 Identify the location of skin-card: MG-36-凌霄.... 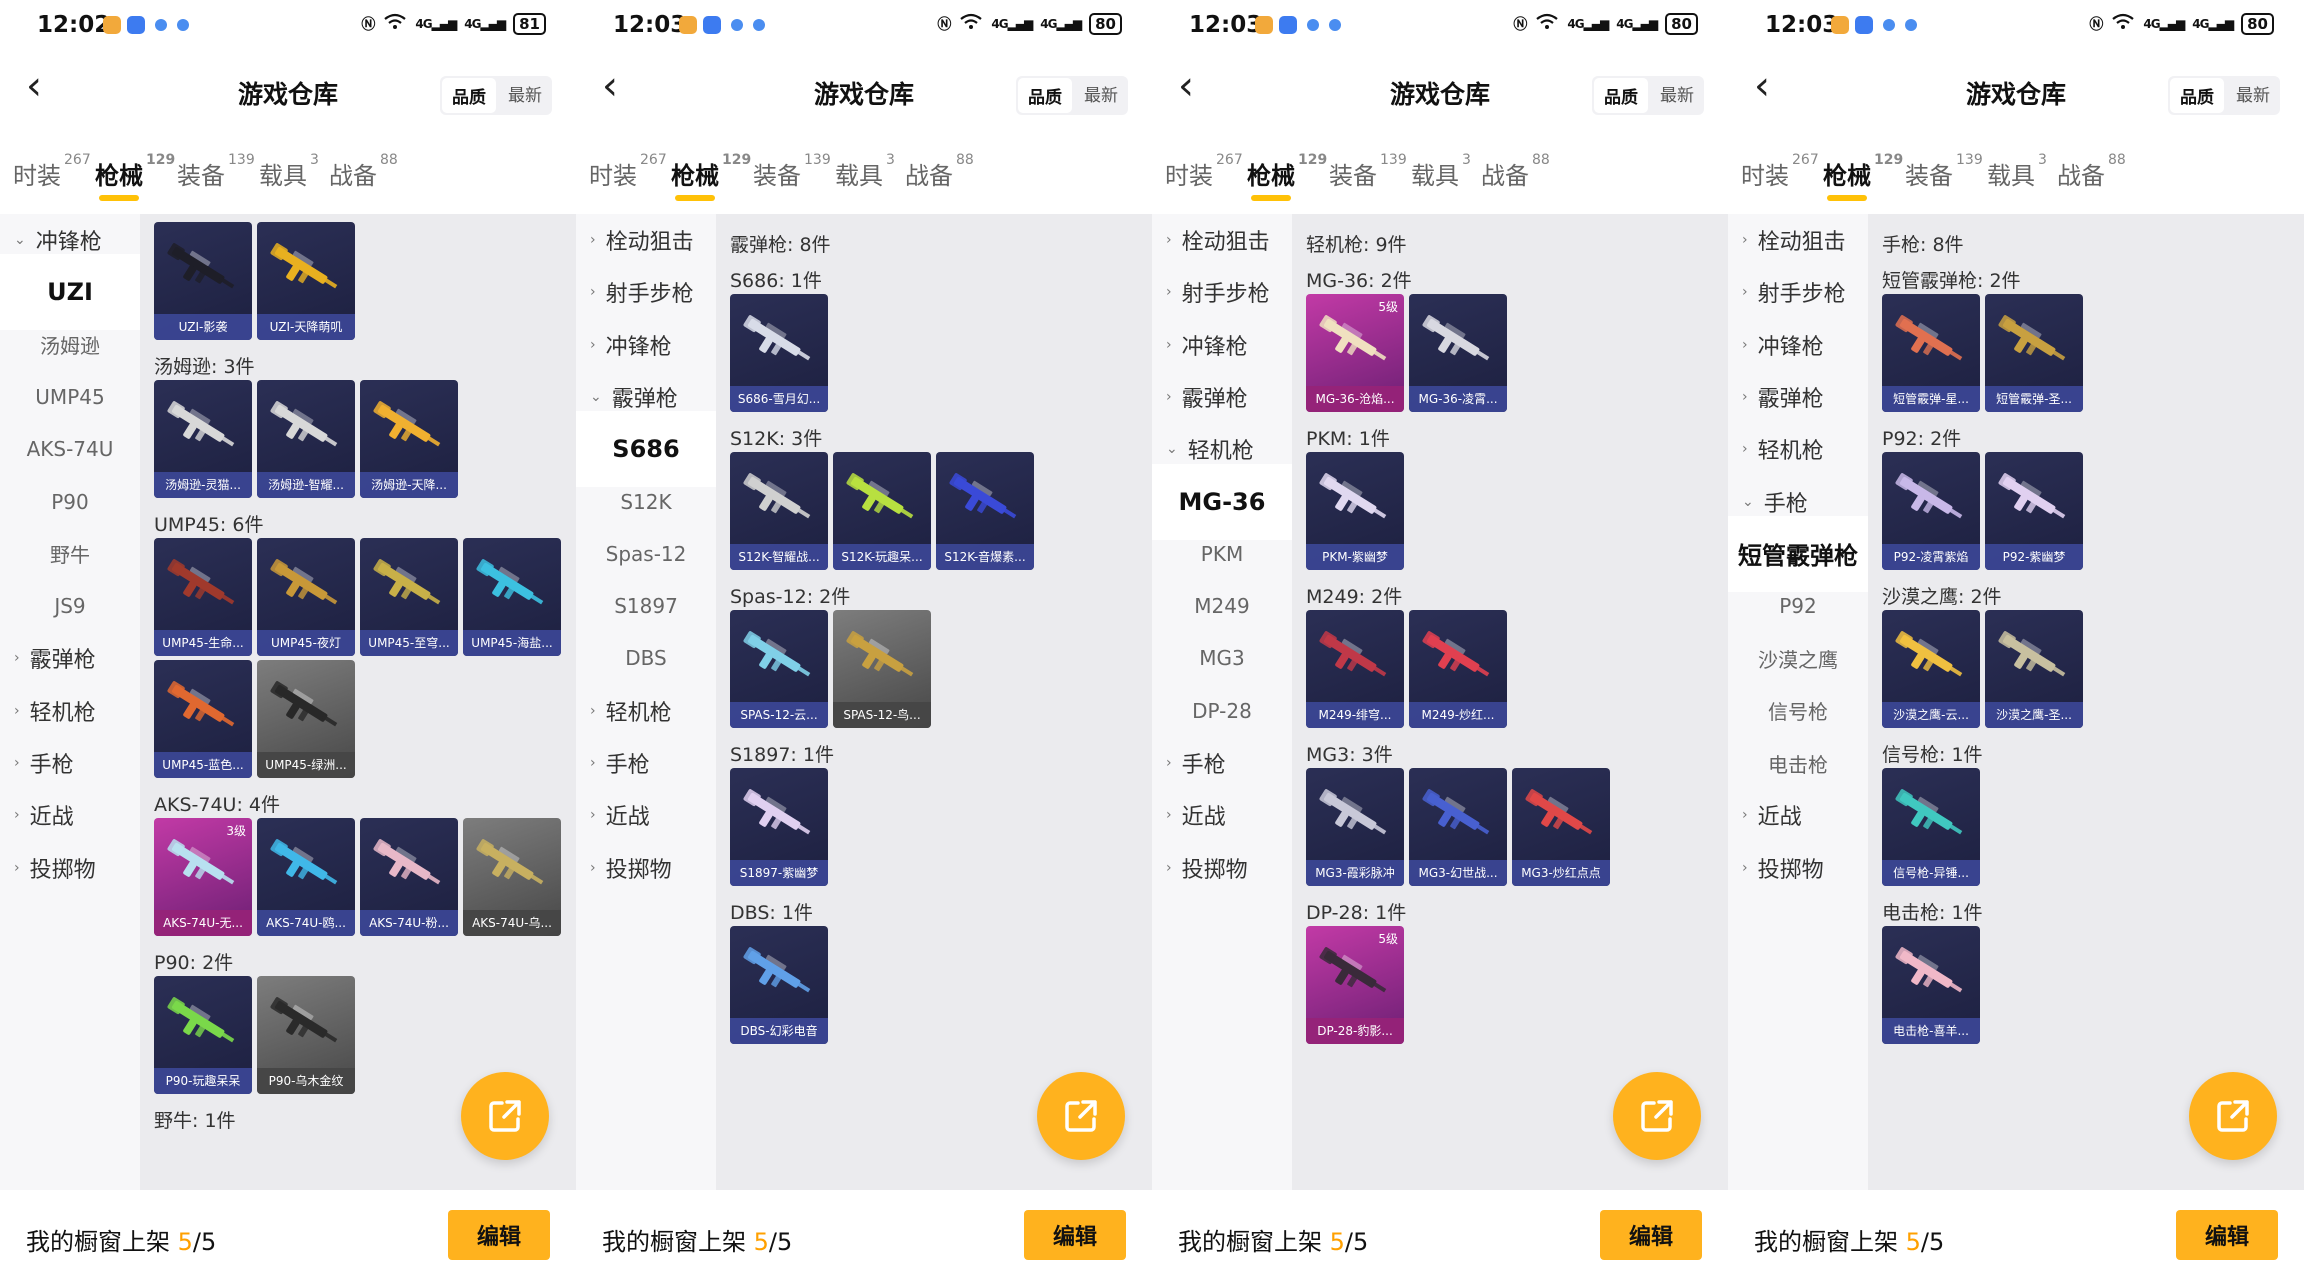
(1458, 353).